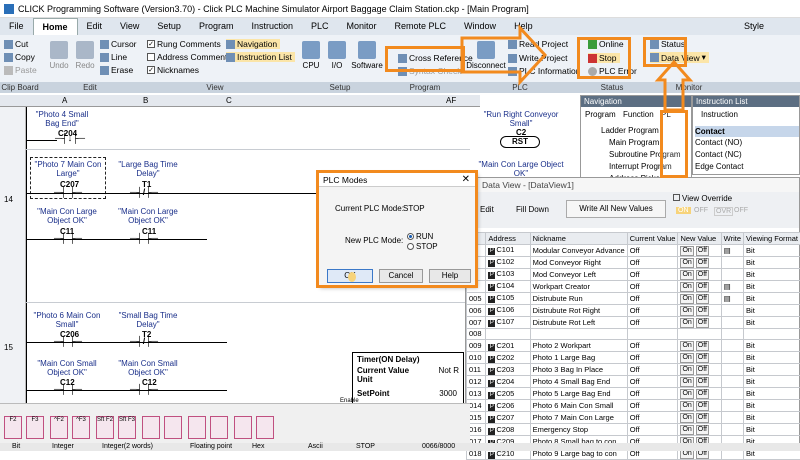 The width and height of the screenshot is (800, 460). What do you see at coordinates (127, 447) in the screenshot?
I see `status-integer2: Integer(2 words)` at bounding box center [127, 447].